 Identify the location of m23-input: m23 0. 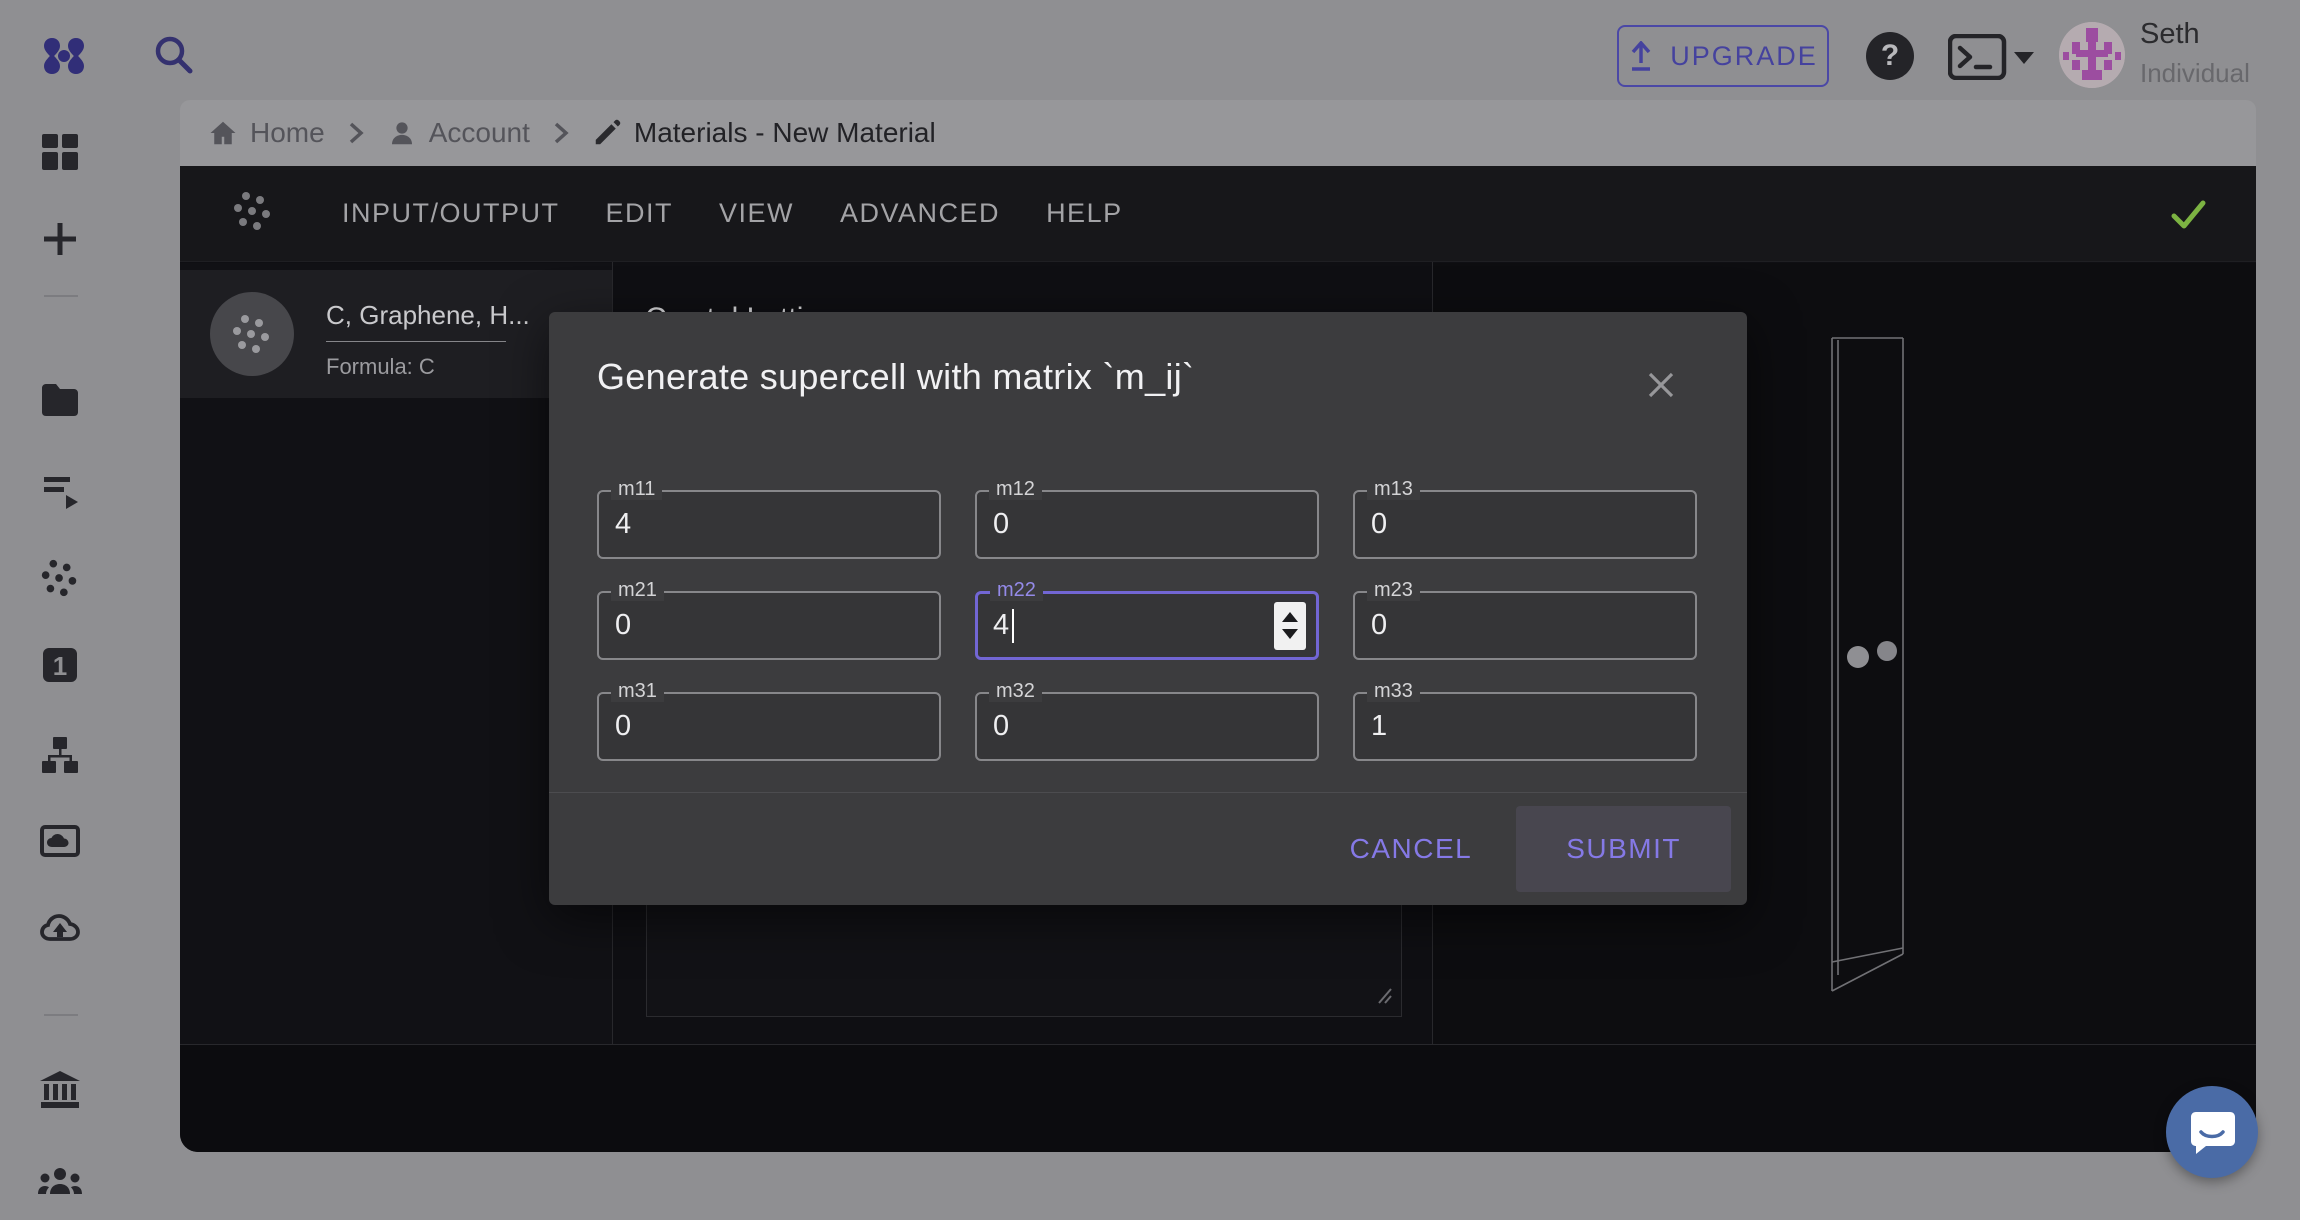
(1525, 619).